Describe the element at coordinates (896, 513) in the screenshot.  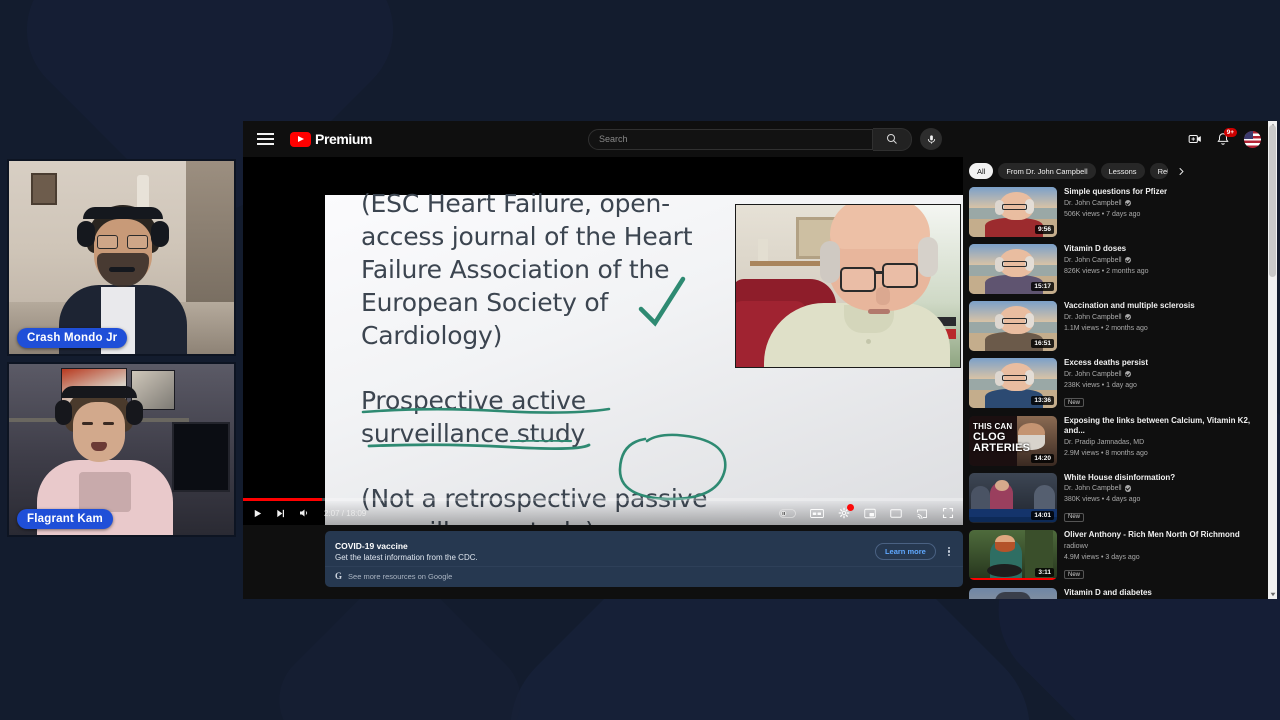
I see `theater-mode-button` at that location.